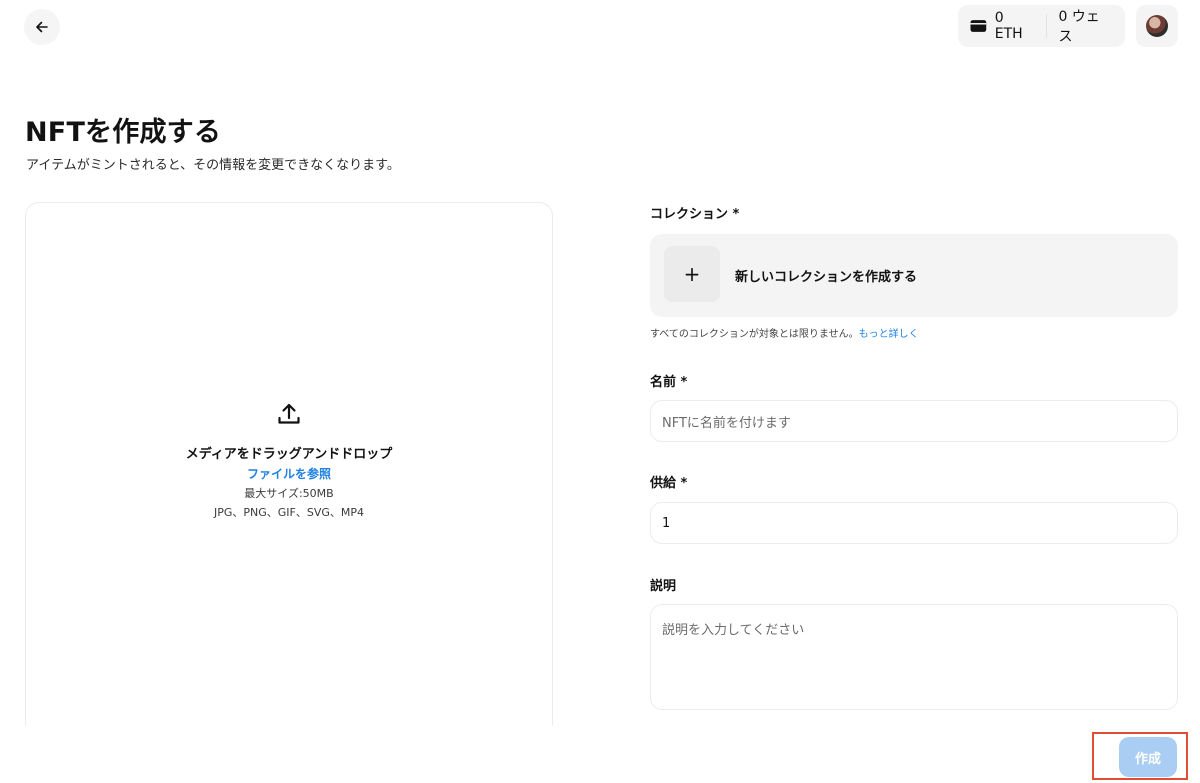 This screenshot has height=783, width=1200. I want to click on collection-hint-text: すべてのコレクションが対象とは限りません。, so click(754, 334).